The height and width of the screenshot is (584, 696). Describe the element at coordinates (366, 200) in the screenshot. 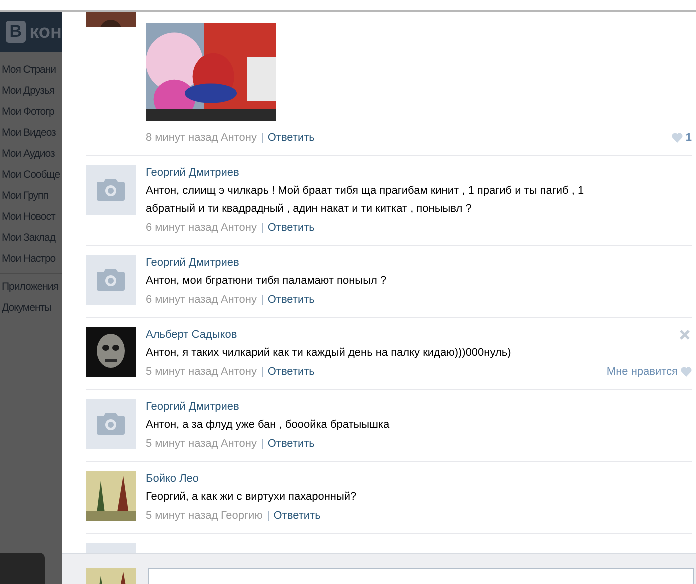

I see `comment-text: Антон, слиищ э чилкарь ! Мой браат тибя ща прагибам кинит , 1 прагиб и ты пагиб , 1 абратный и ти квадрадный , адин накат и ти киткат , поныывл ?` at that location.